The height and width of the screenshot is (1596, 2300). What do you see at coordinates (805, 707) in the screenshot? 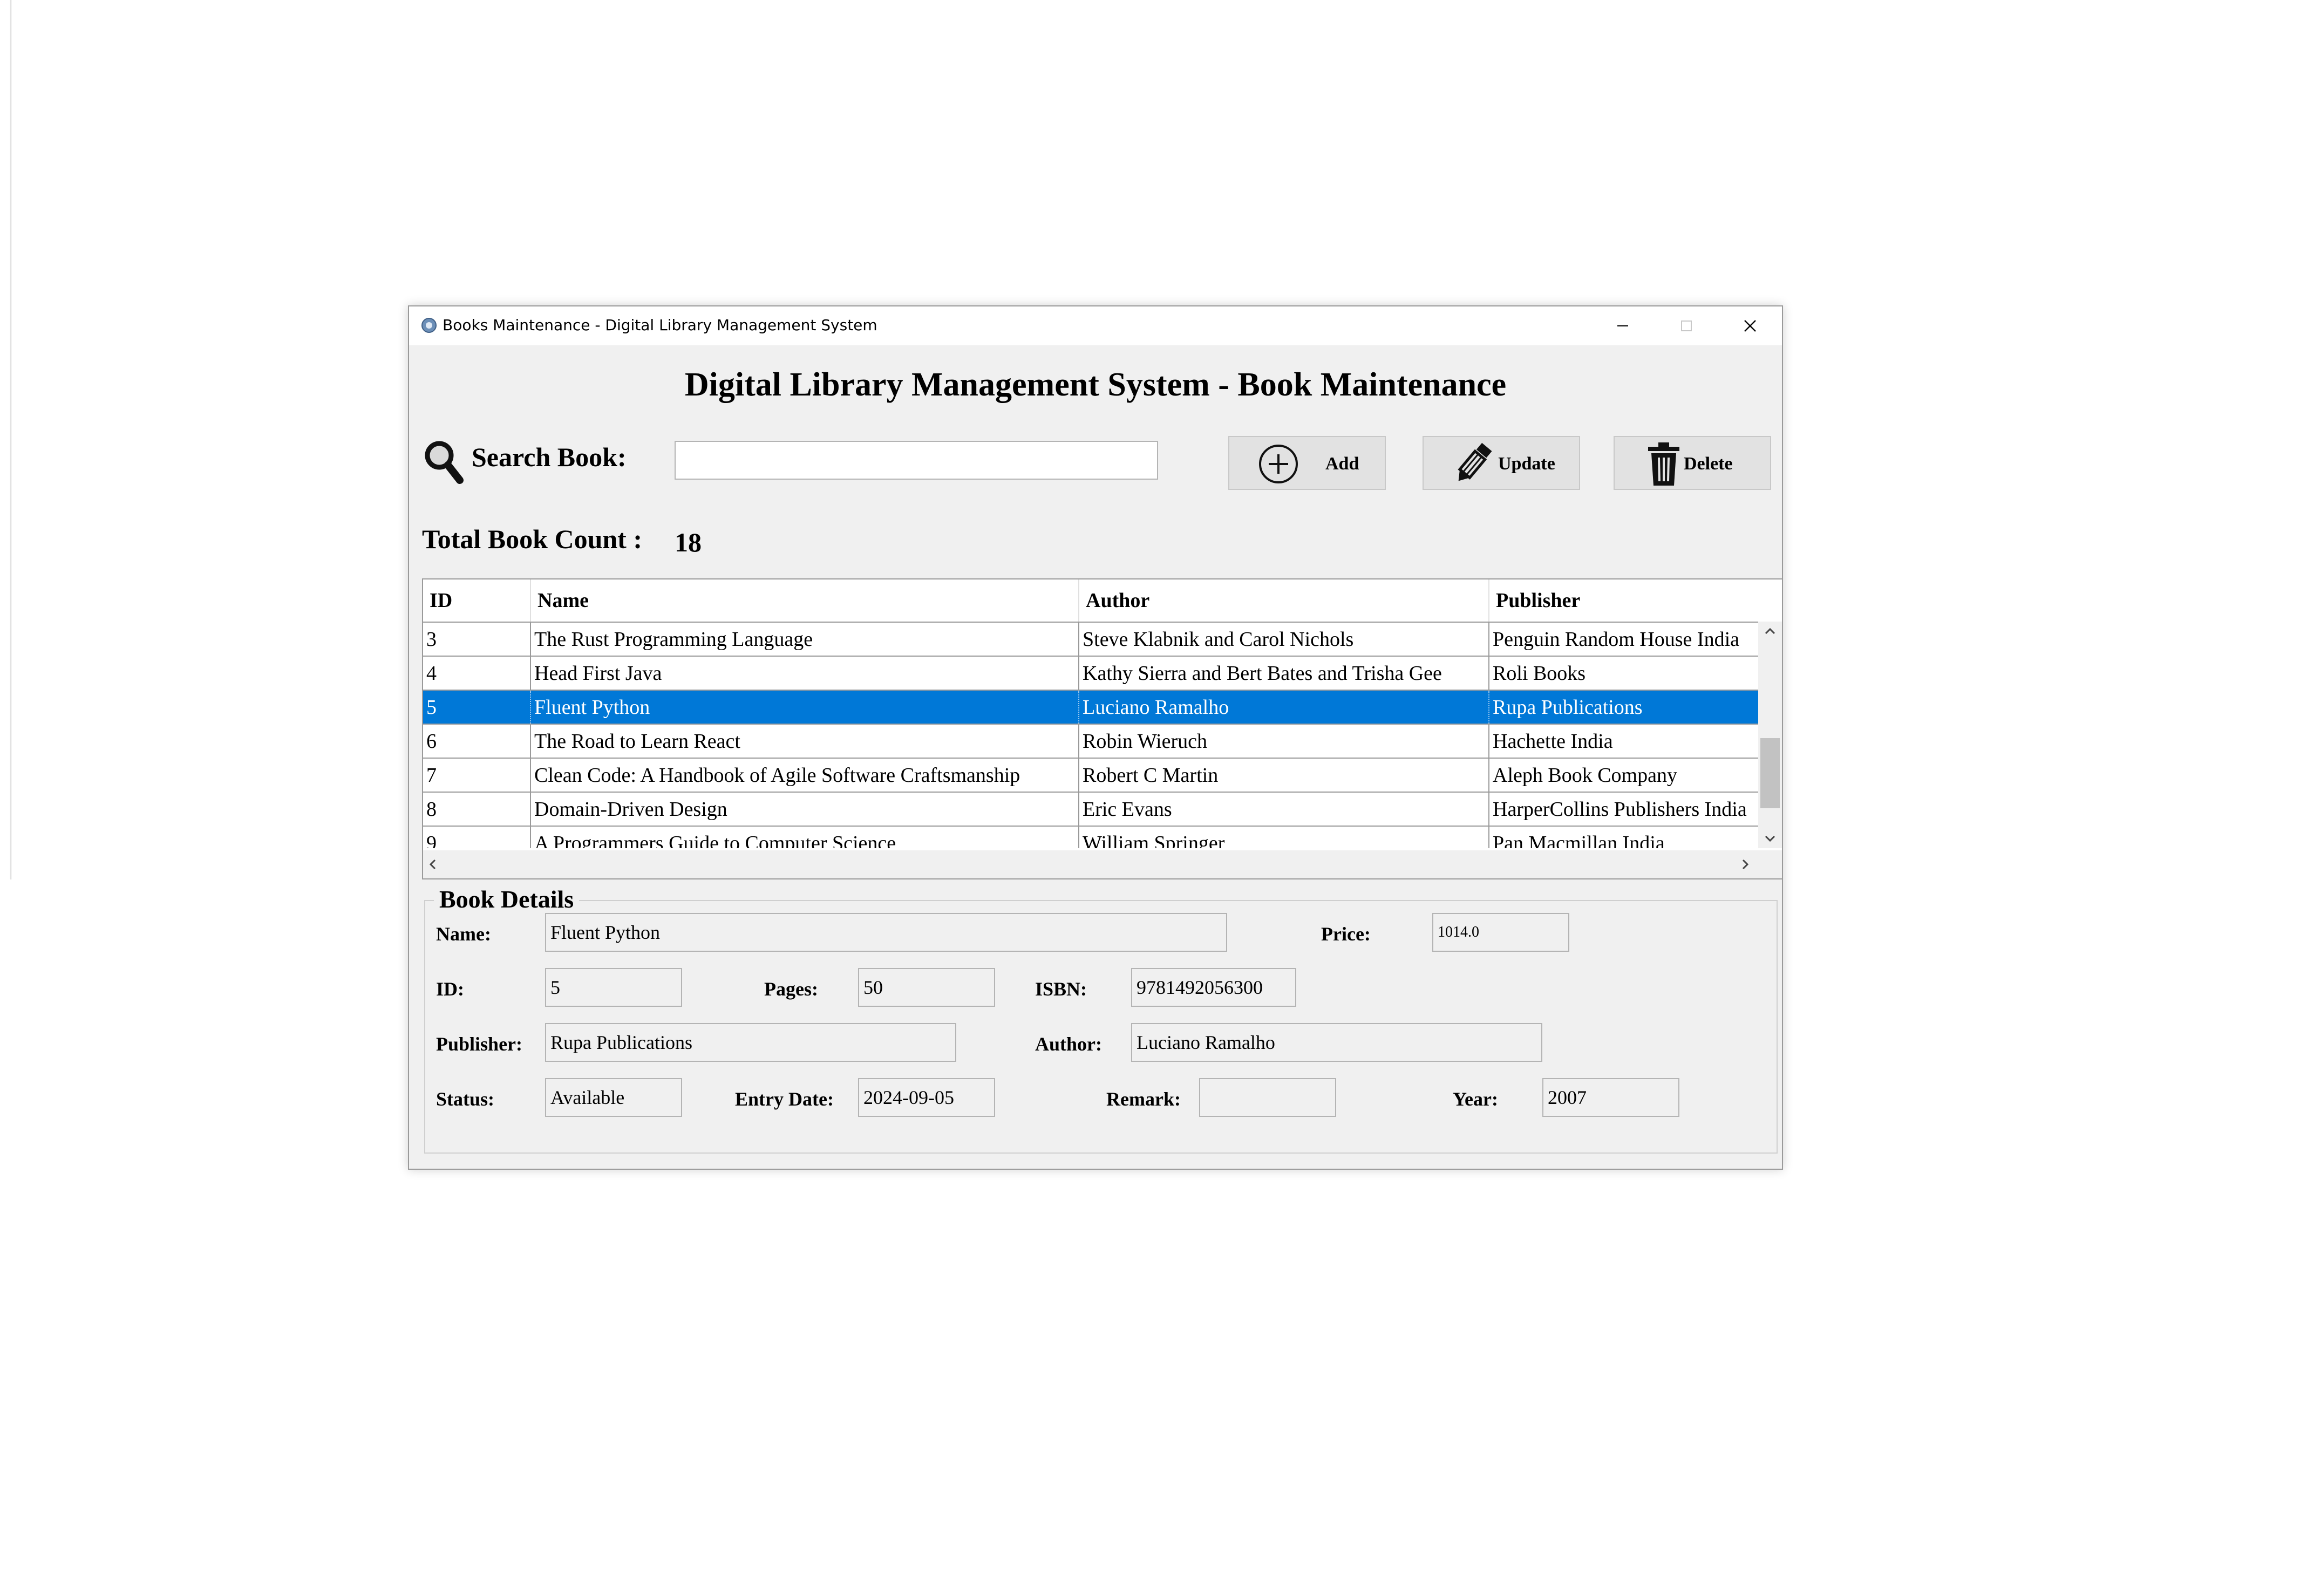
I see `cell-name: Fluent Python` at bounding box center [805, 707].